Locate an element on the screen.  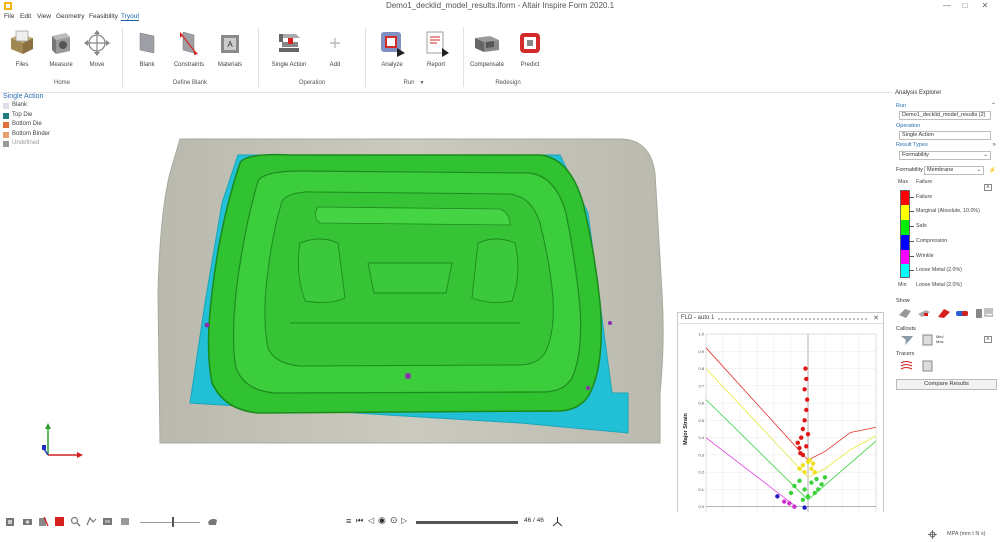
constraints-button: Constraints is located at coordinates (189, 48).